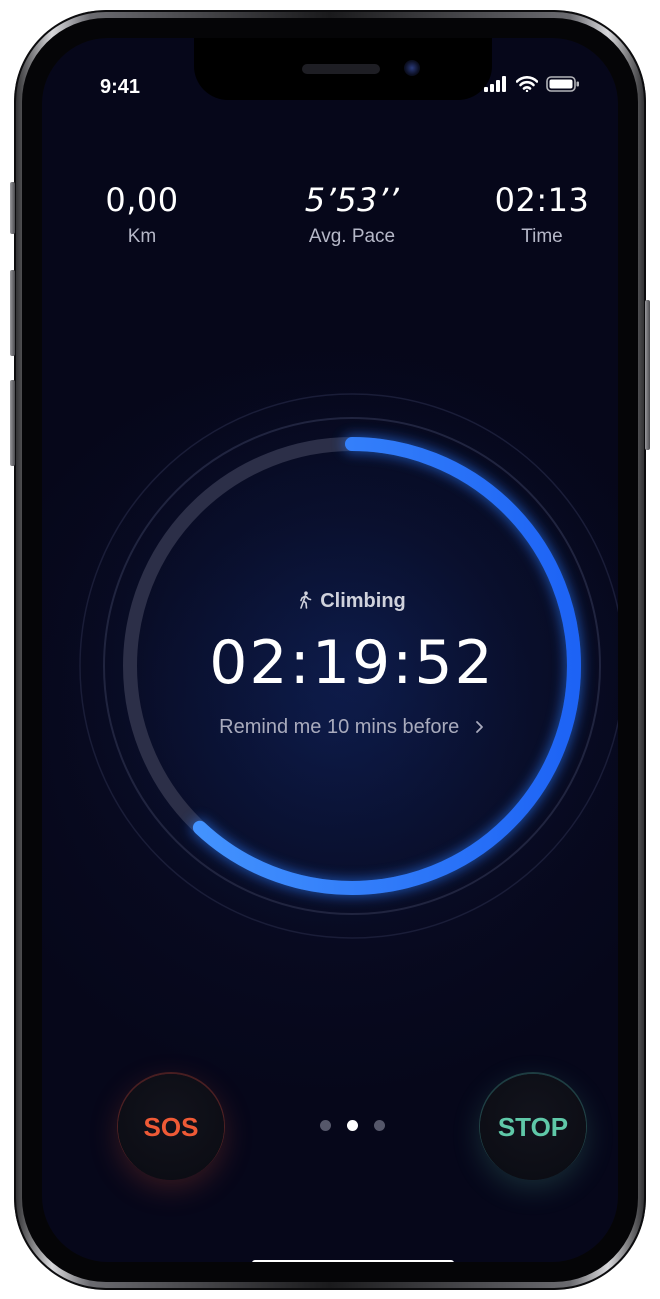 The image size is (660, 1299). I want to click on power-button, so click(647, 375).